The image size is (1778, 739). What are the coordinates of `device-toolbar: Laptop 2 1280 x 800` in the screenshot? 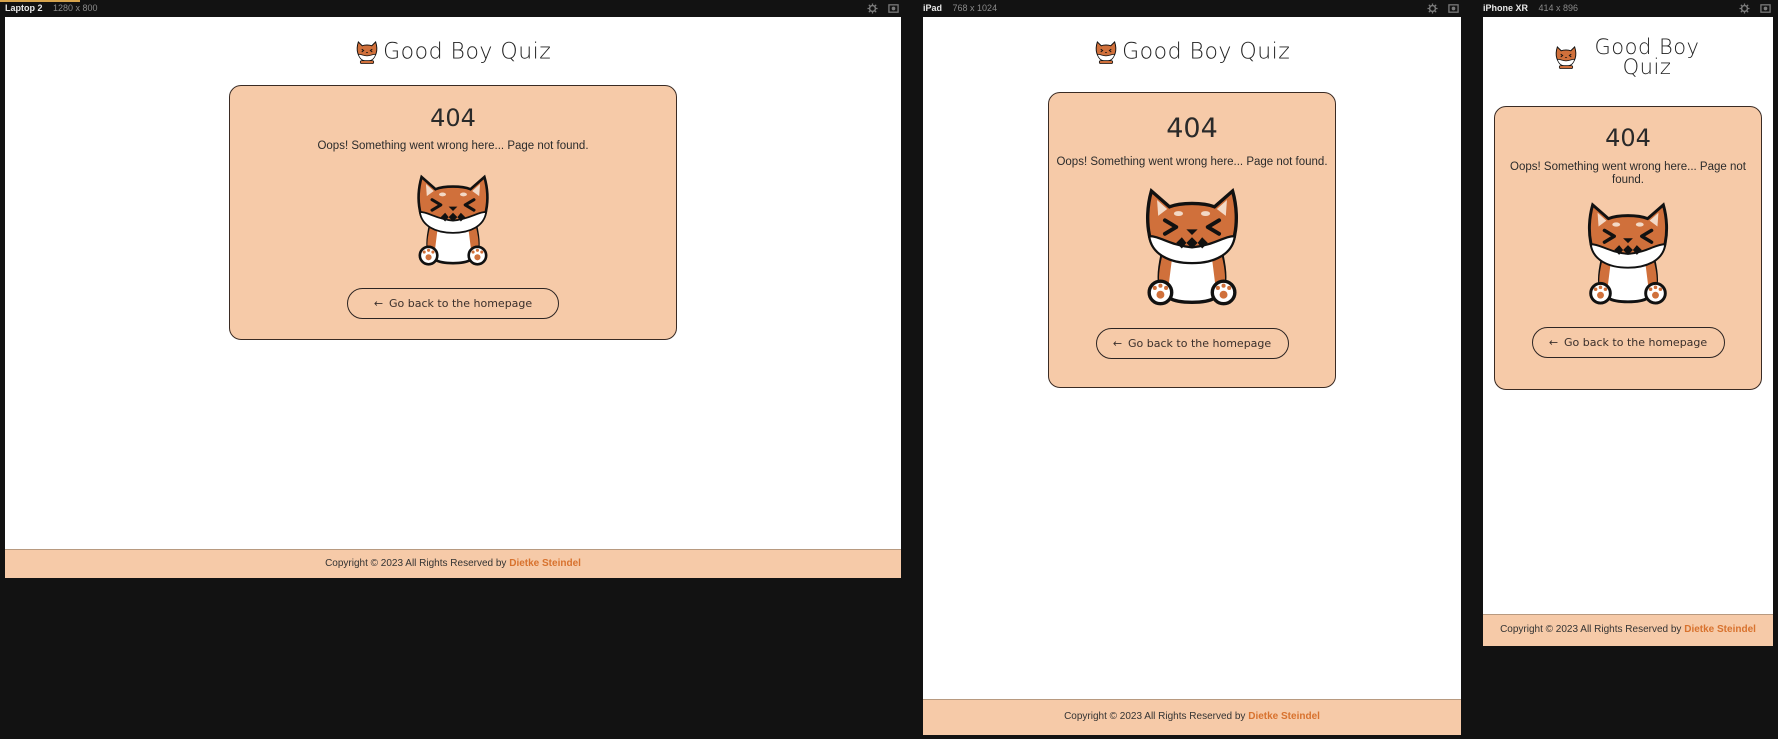 It's located at (453, 8).